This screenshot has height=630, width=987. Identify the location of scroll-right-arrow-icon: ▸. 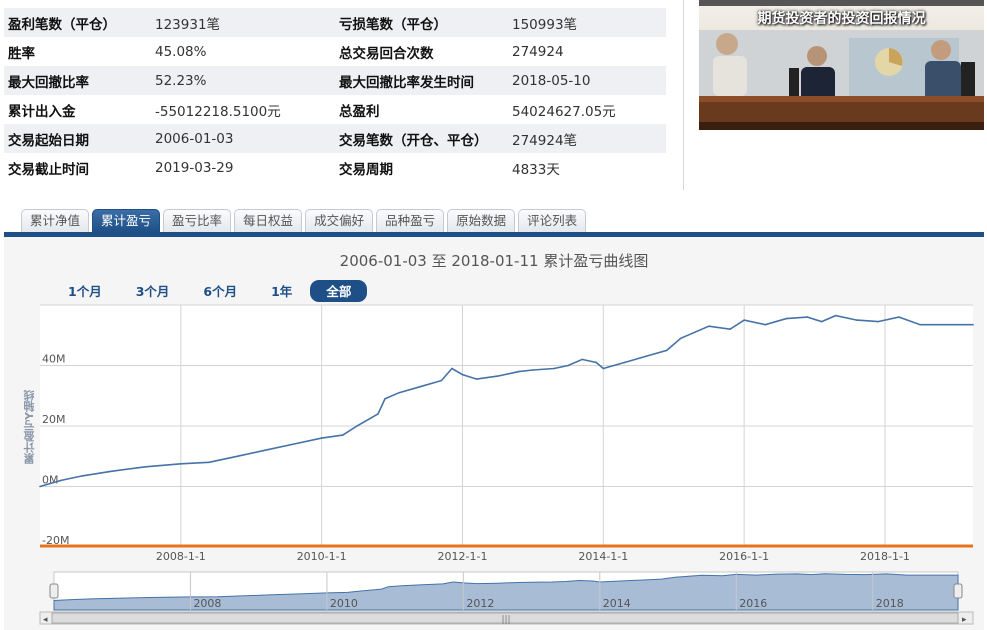
(964, 620).